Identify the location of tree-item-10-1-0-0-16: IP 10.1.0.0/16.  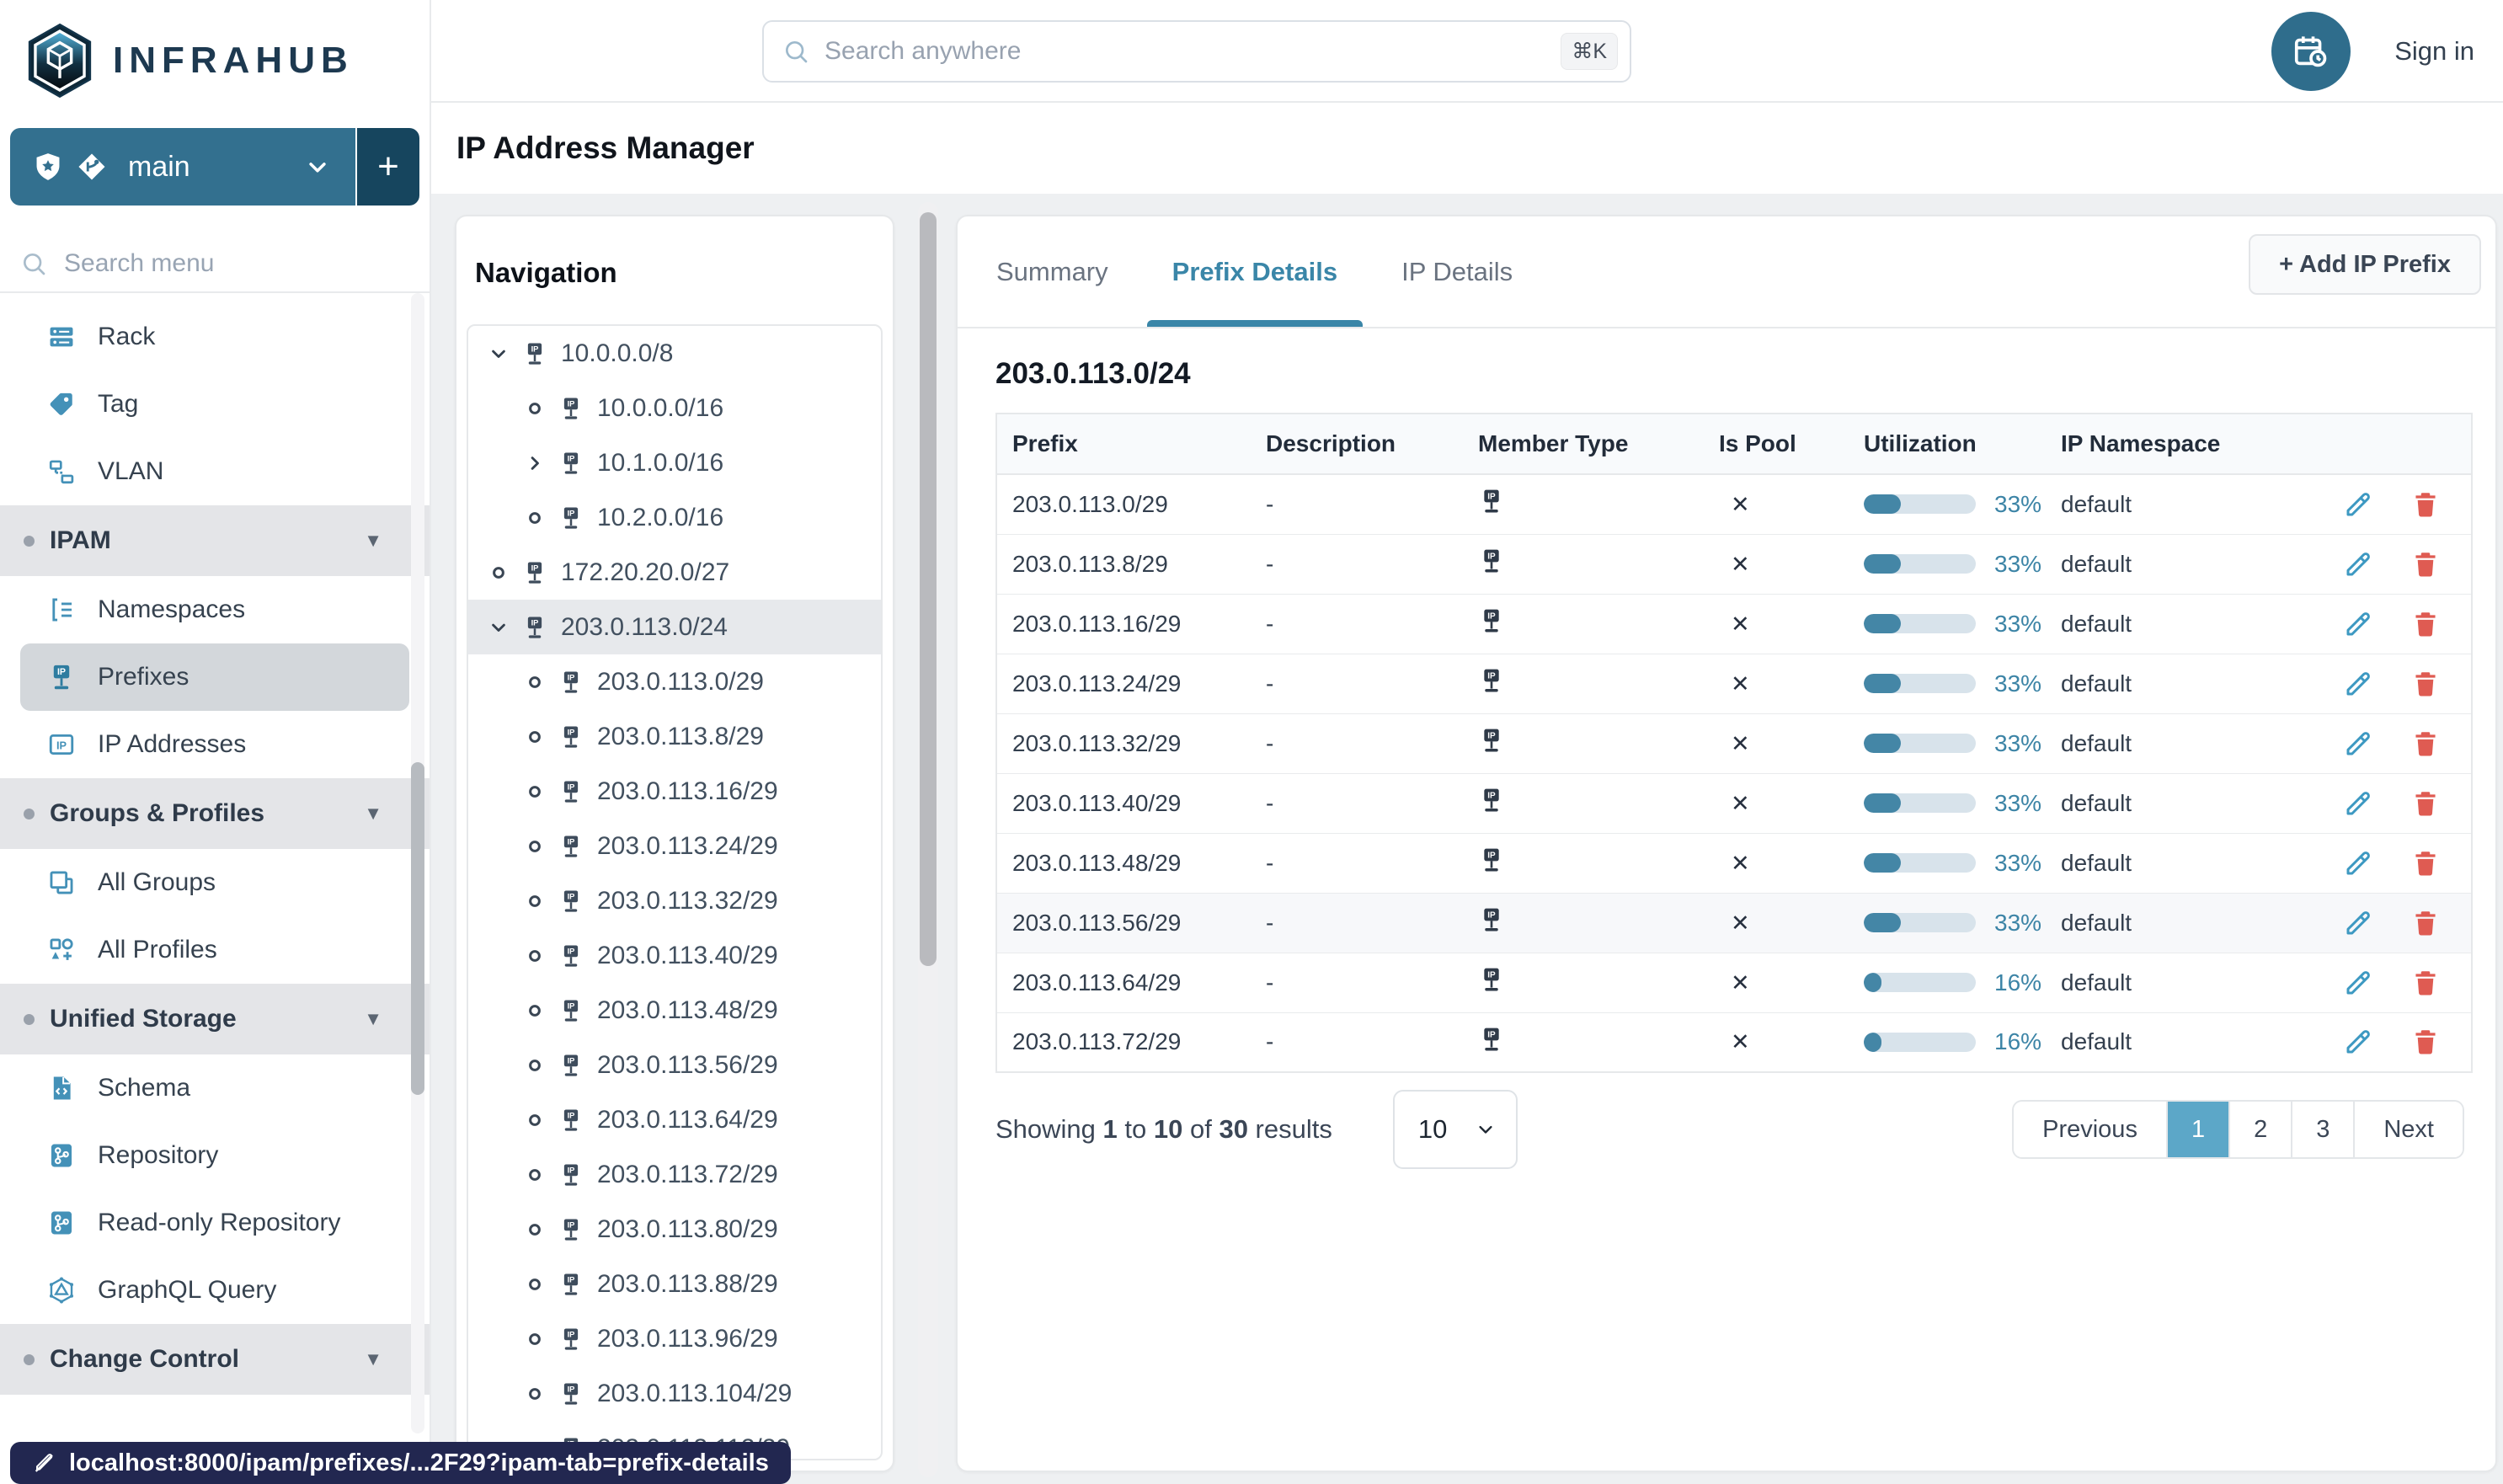
(674, 462).